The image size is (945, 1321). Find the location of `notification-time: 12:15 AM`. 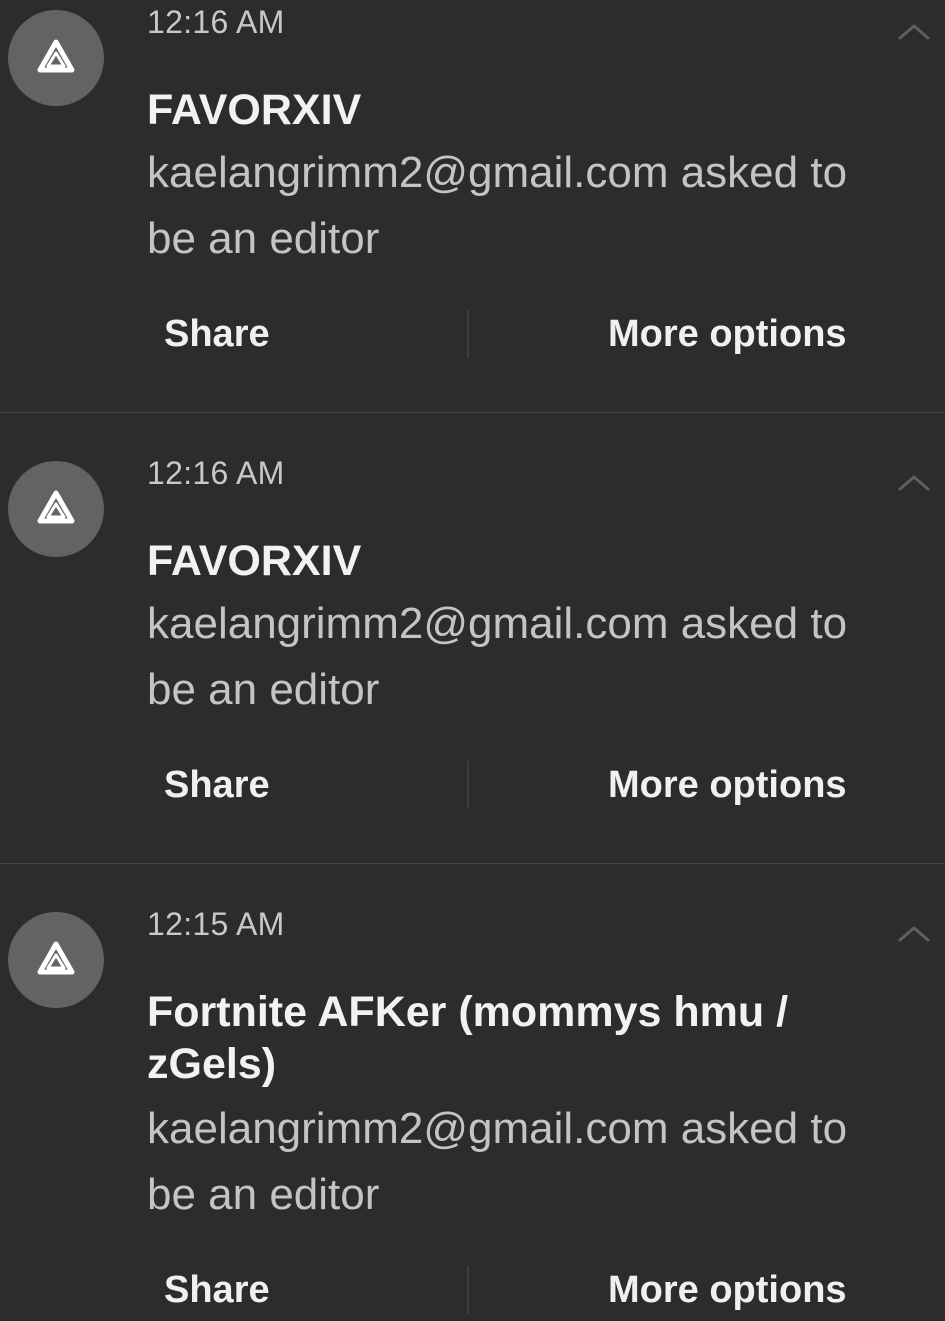

notification-time: 12:15 AM is located at coordinates (216, 924).